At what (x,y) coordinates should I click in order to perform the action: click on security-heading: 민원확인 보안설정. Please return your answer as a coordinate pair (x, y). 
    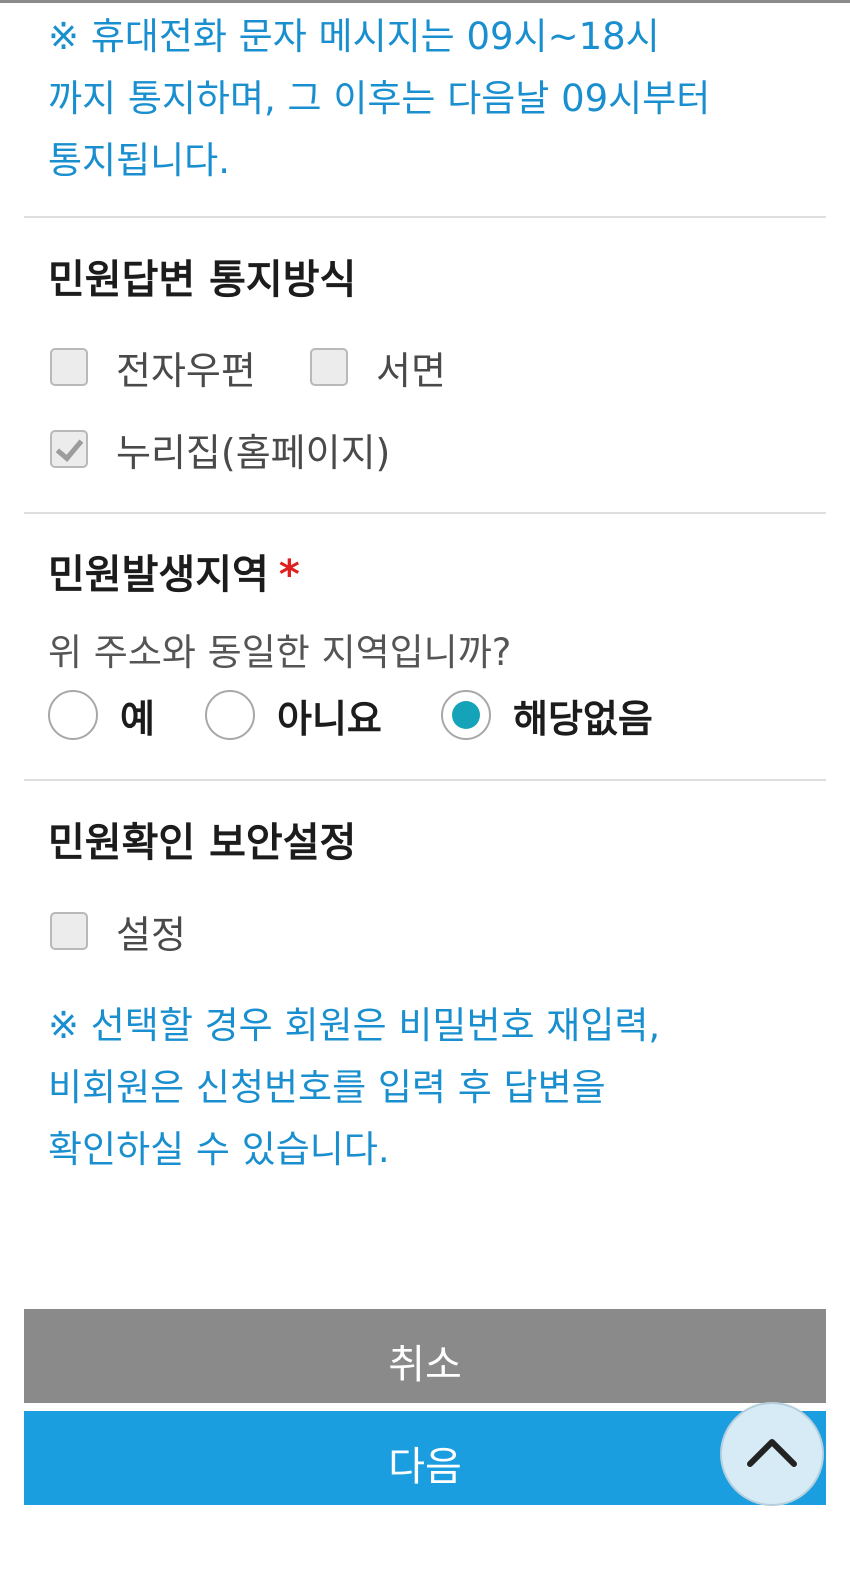
    Looking at the image, I should click on (202, 843).